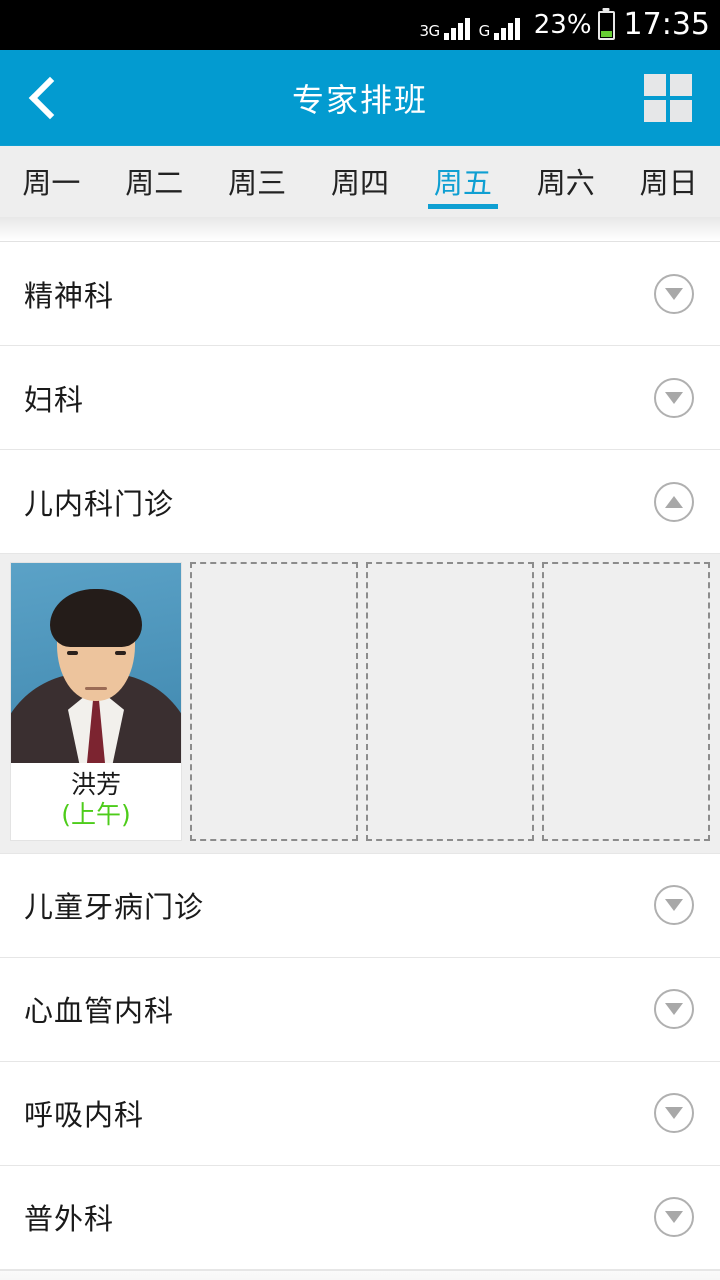  Describe the element at coordinates (360, 398) in the screenshot. I see `department-row-gynecology: 妇科` at that location.